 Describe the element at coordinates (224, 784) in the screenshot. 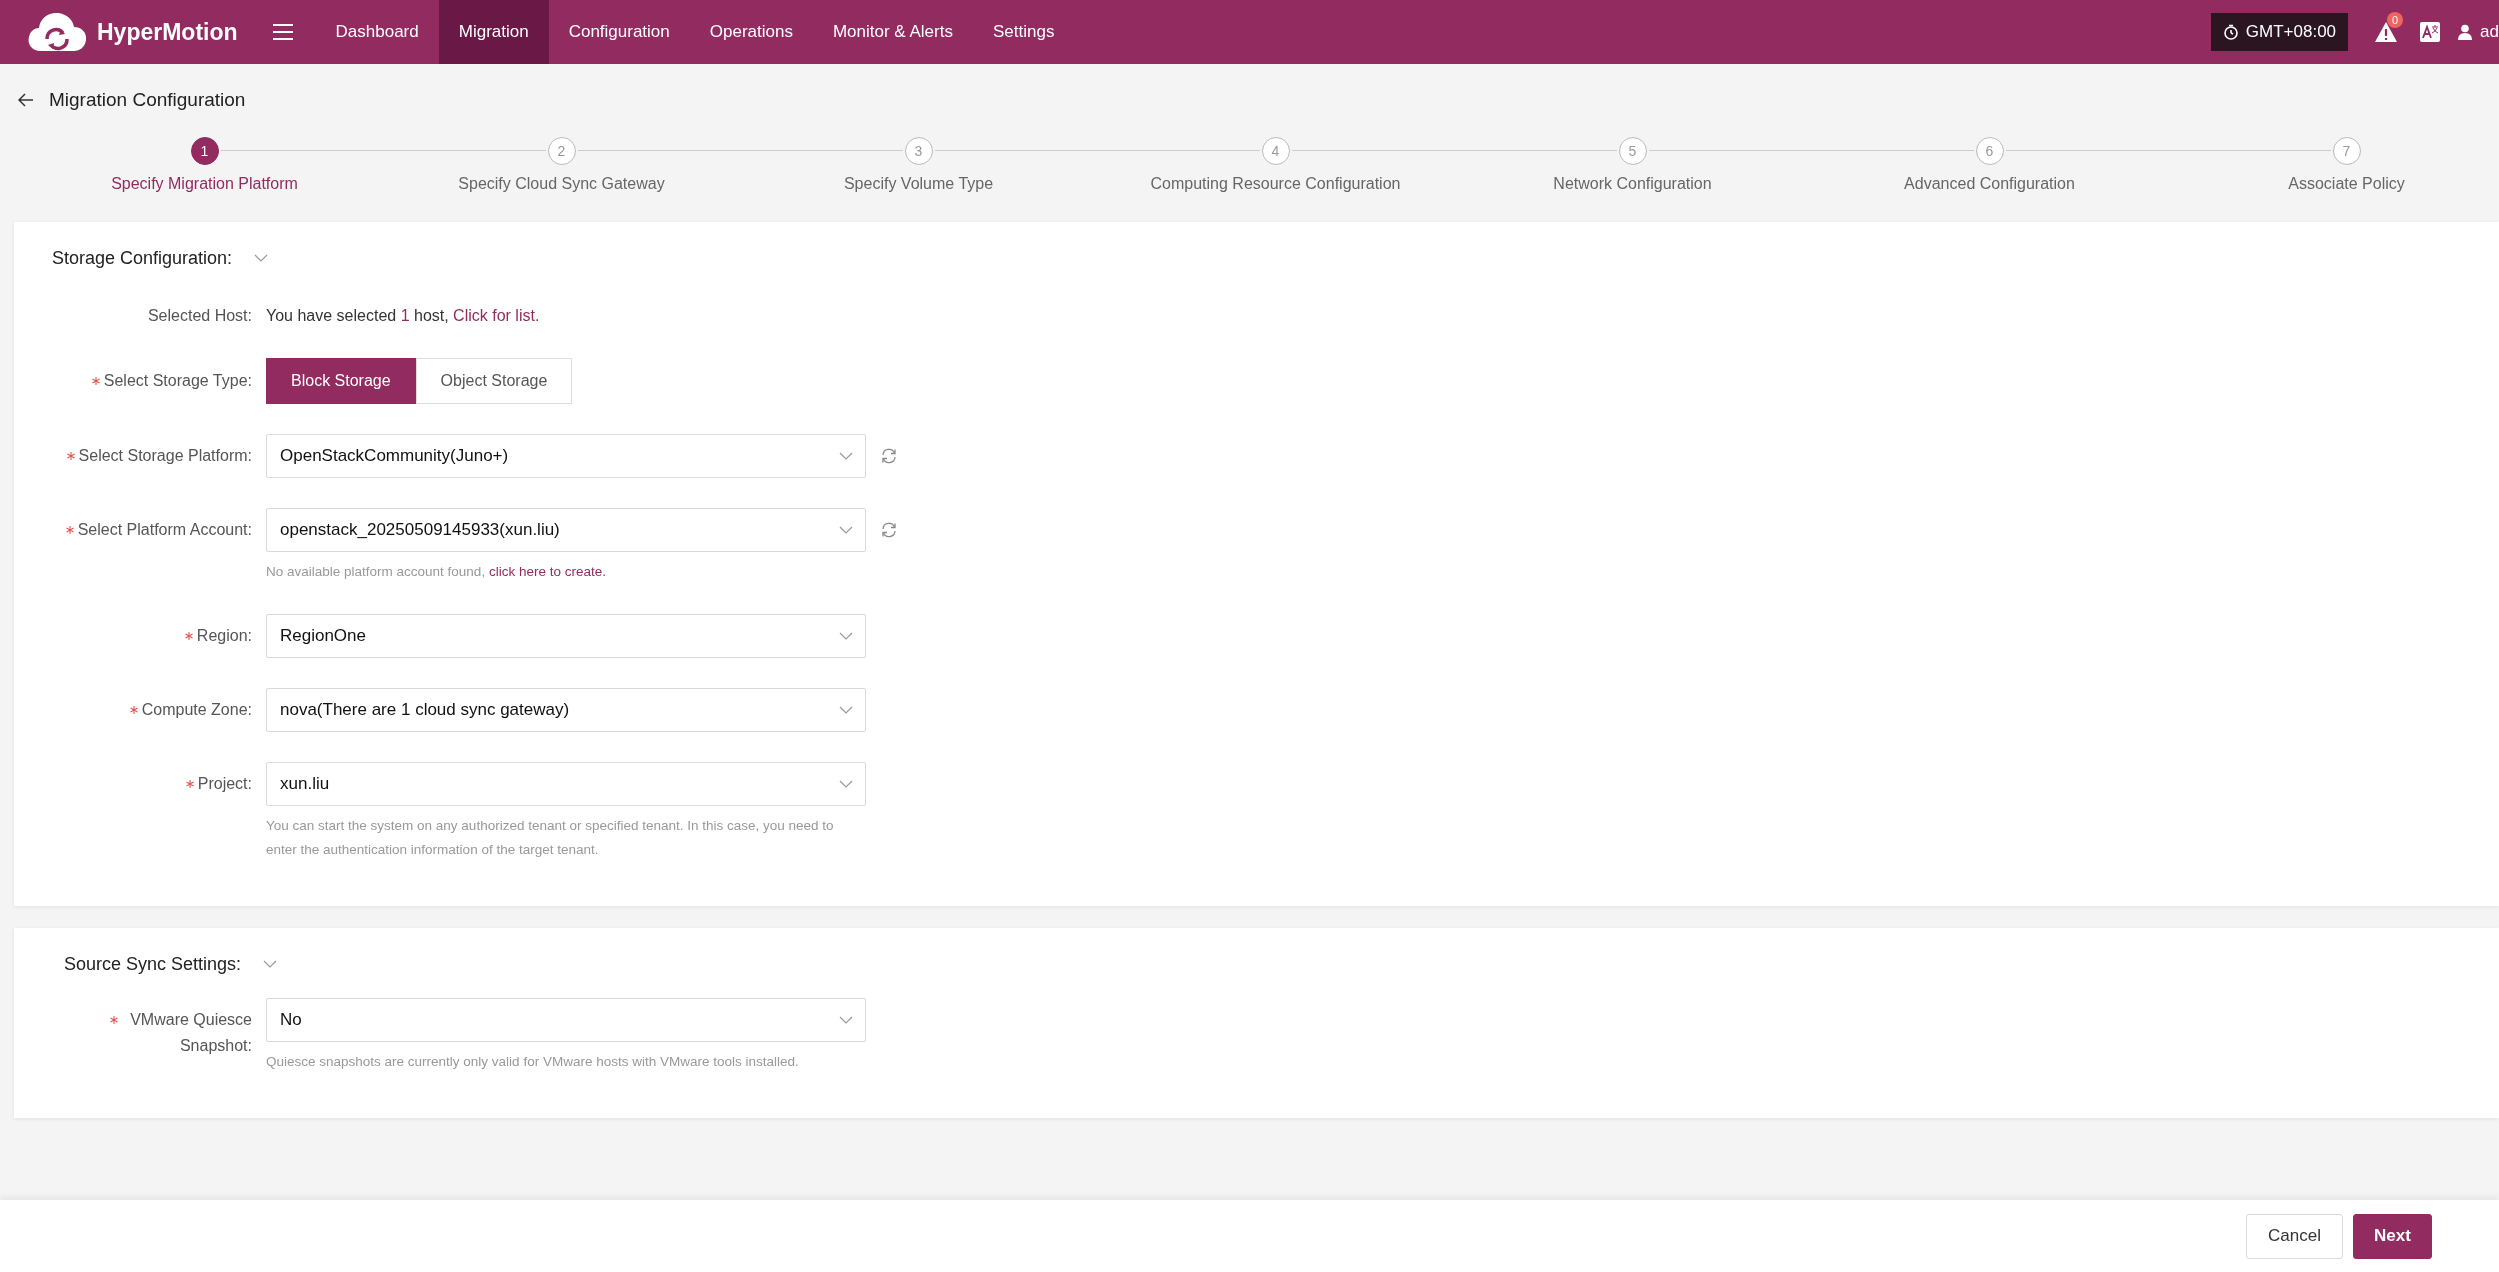

I see `field-label: Project:` at that location.